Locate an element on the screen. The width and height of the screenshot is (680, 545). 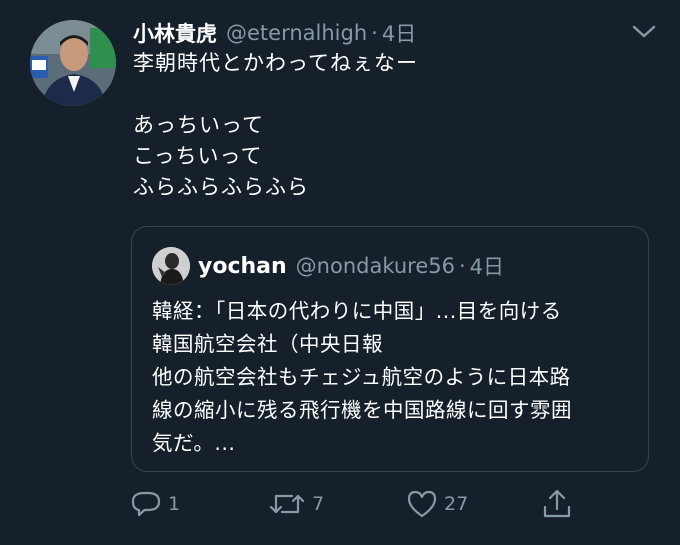
quoted-tweet-line: 韓経：「日本の代わりに中国」...目を向ける is located at coordinates (357, 311).